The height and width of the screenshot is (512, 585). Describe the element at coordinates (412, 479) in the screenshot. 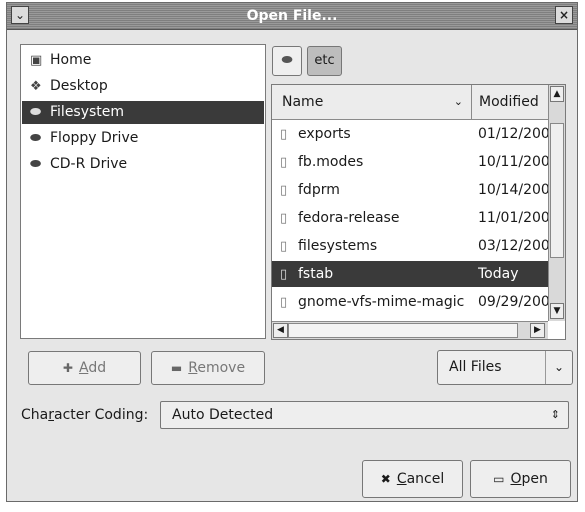

I see `cancel-button: ✖ Cancel` at that location.